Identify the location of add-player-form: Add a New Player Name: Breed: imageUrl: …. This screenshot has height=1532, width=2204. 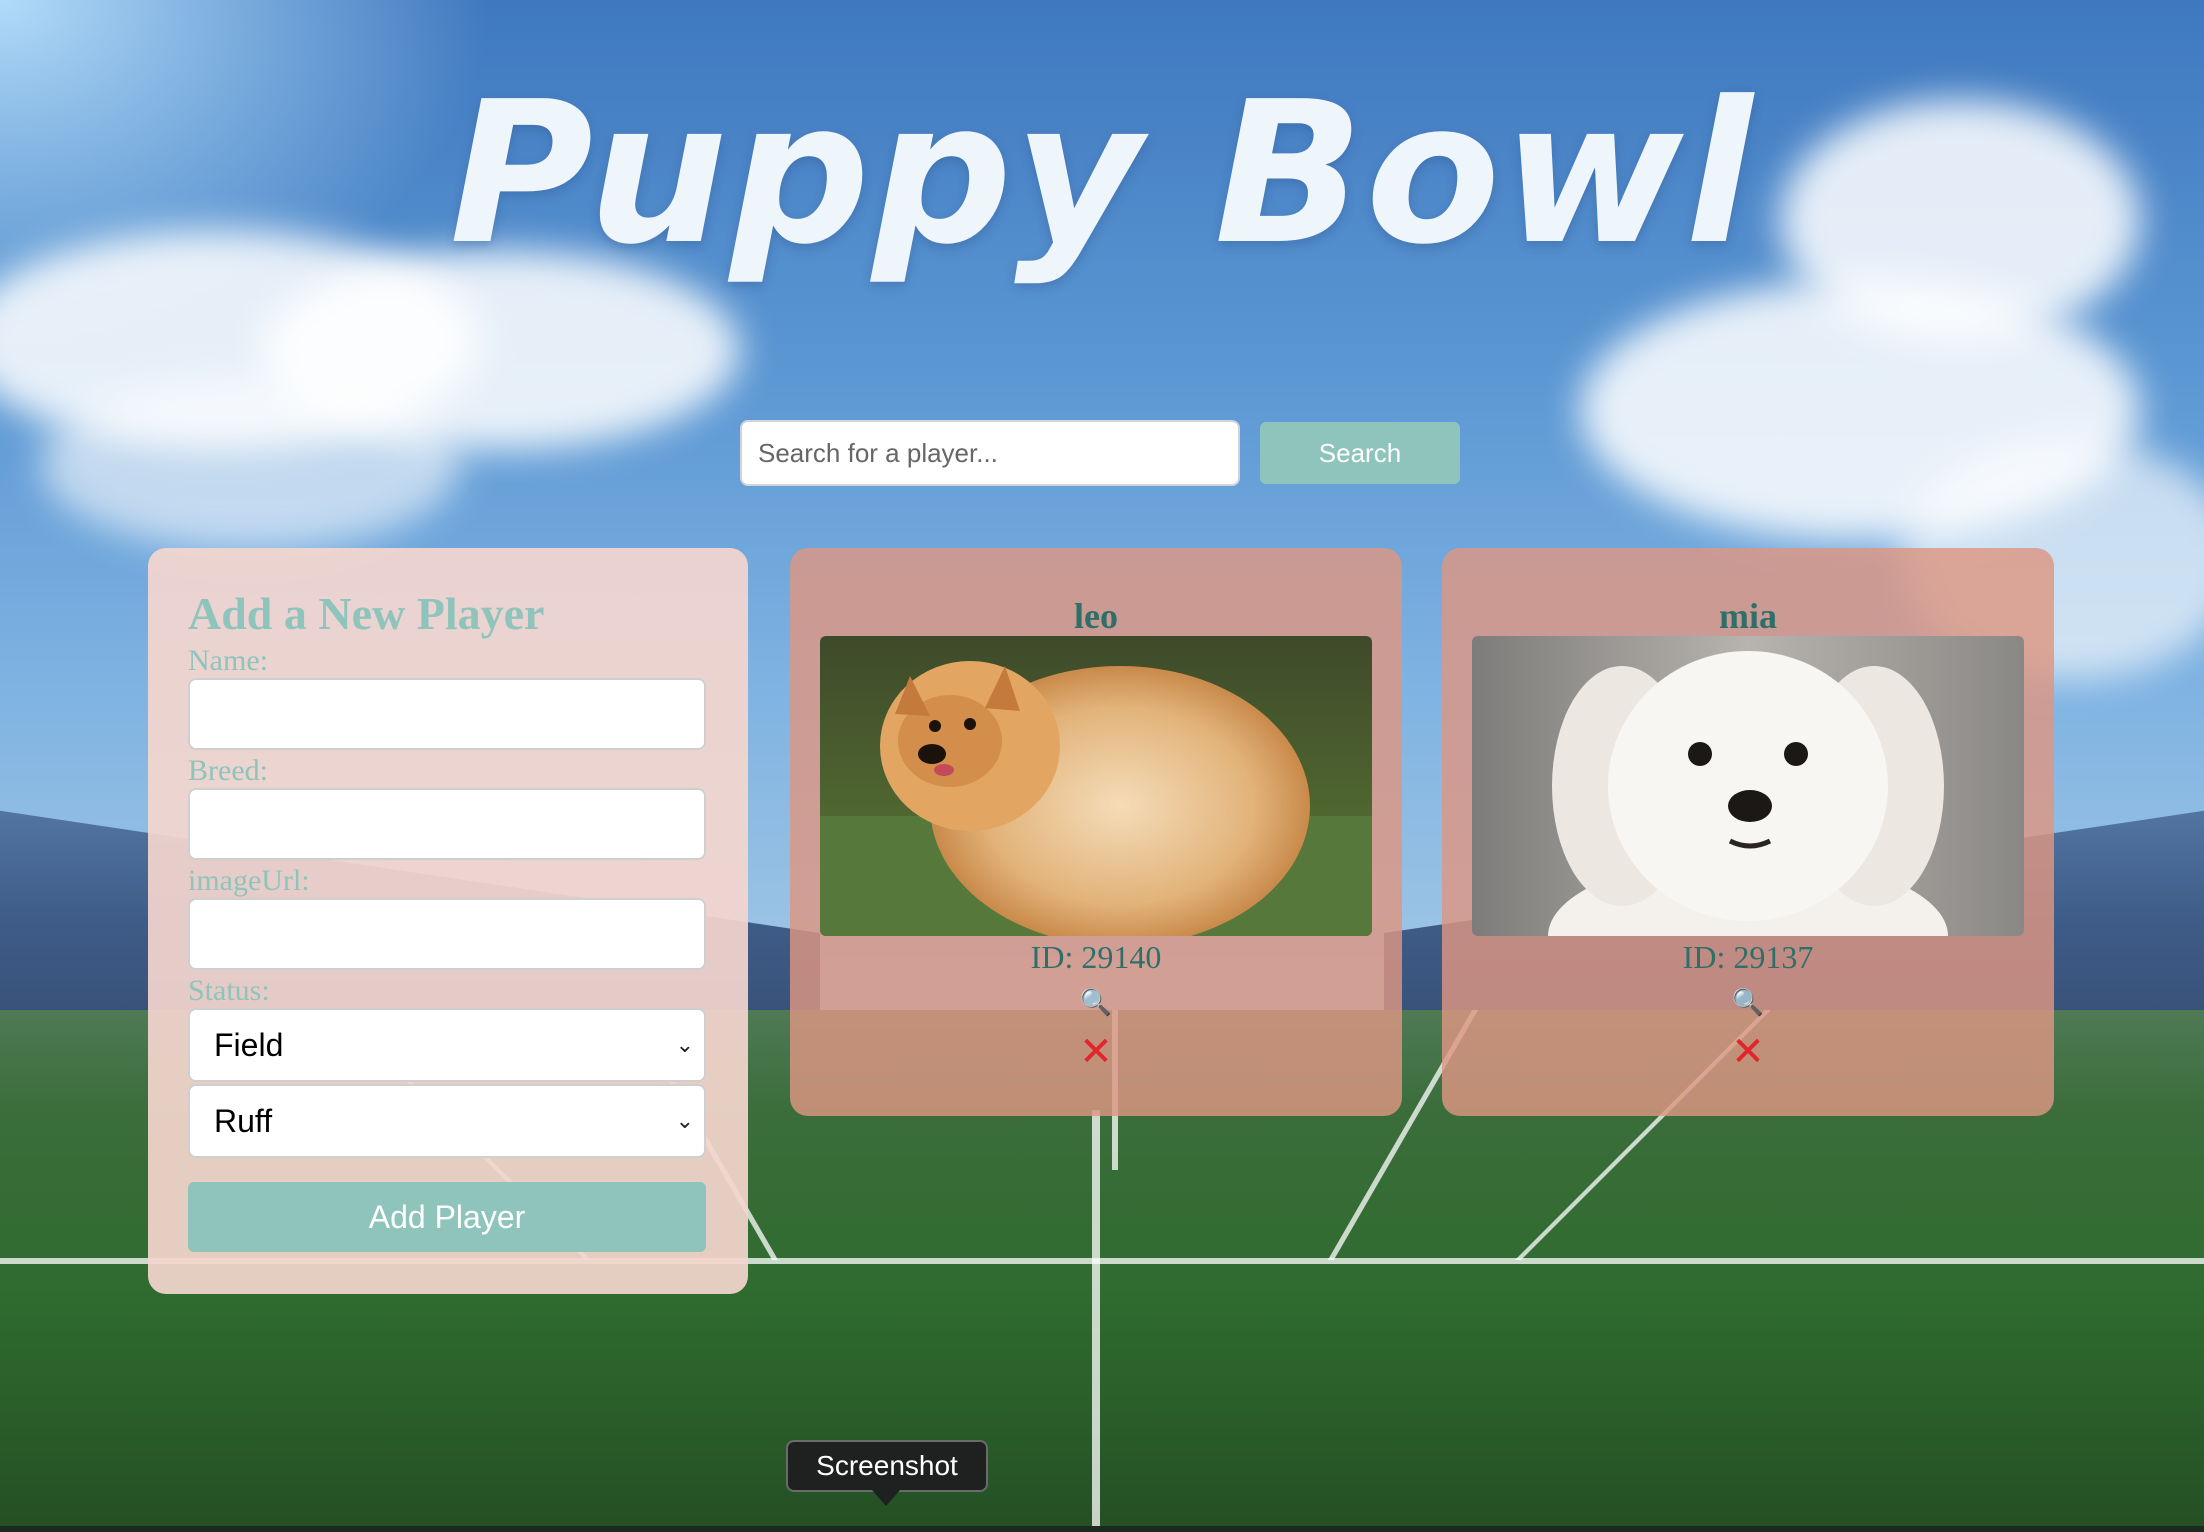
(448, 921).